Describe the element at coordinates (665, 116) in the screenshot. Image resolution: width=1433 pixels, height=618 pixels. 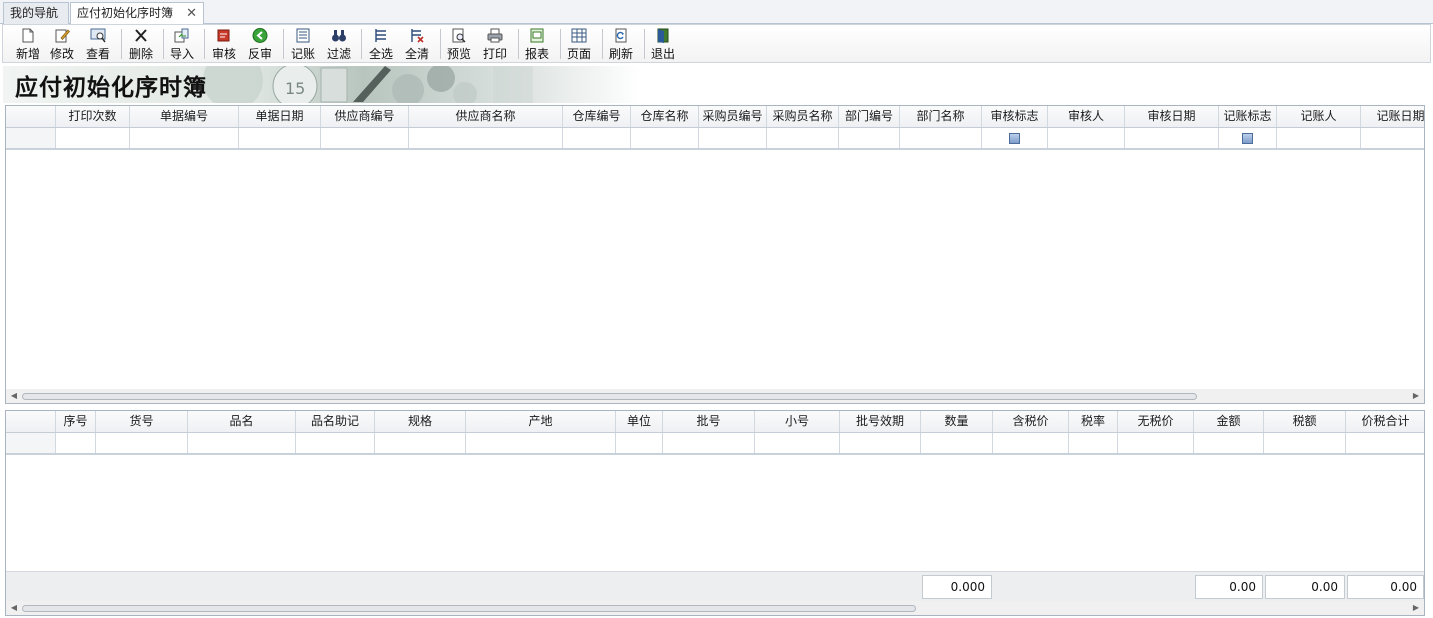
I see `column-header: 仓库名称` at that location.